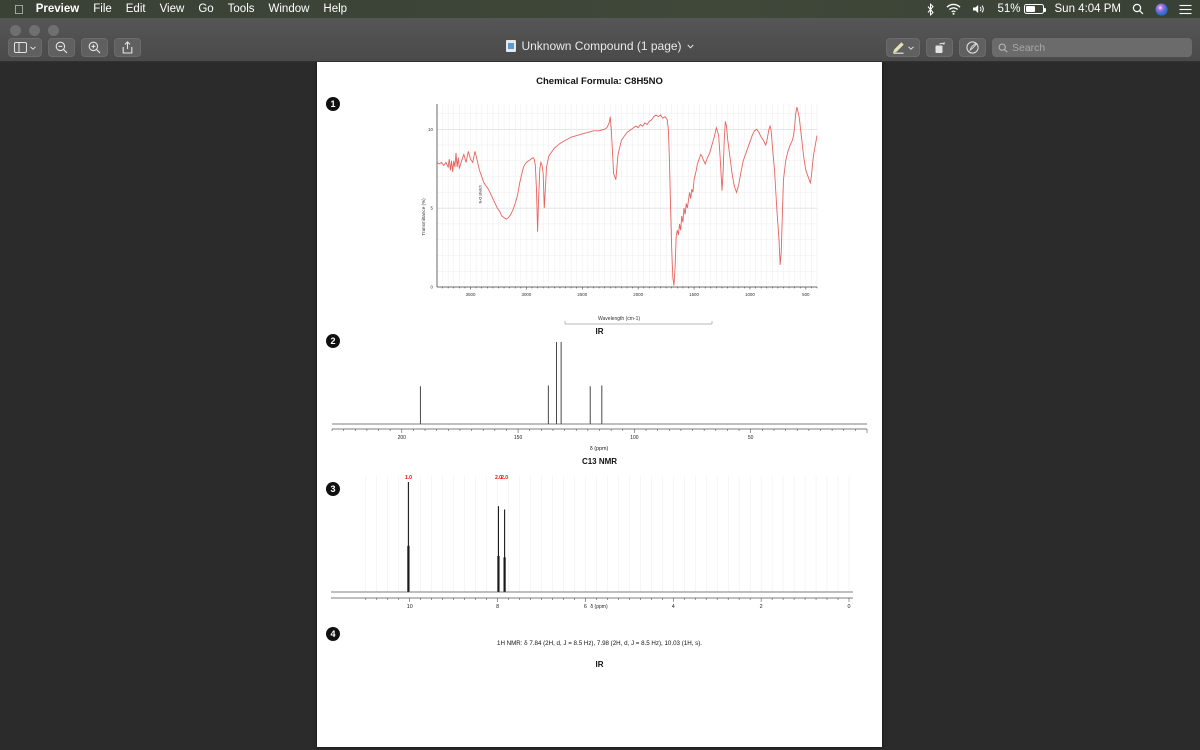 The height and width of the screenshot is (750, 1200). Describe the element at coordinates (335, 9) in the screenshot. I see `menu-item-help: Help` at that location.